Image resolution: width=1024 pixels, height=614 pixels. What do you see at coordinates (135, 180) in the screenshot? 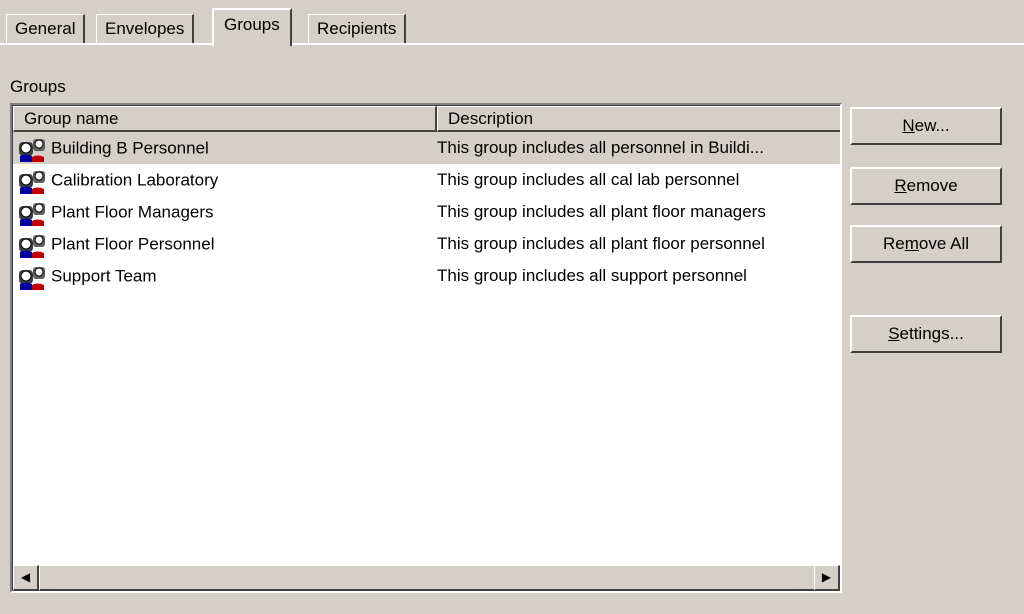
I see `group-name: Calibration Laboratory` at bounding box center [135, 180].